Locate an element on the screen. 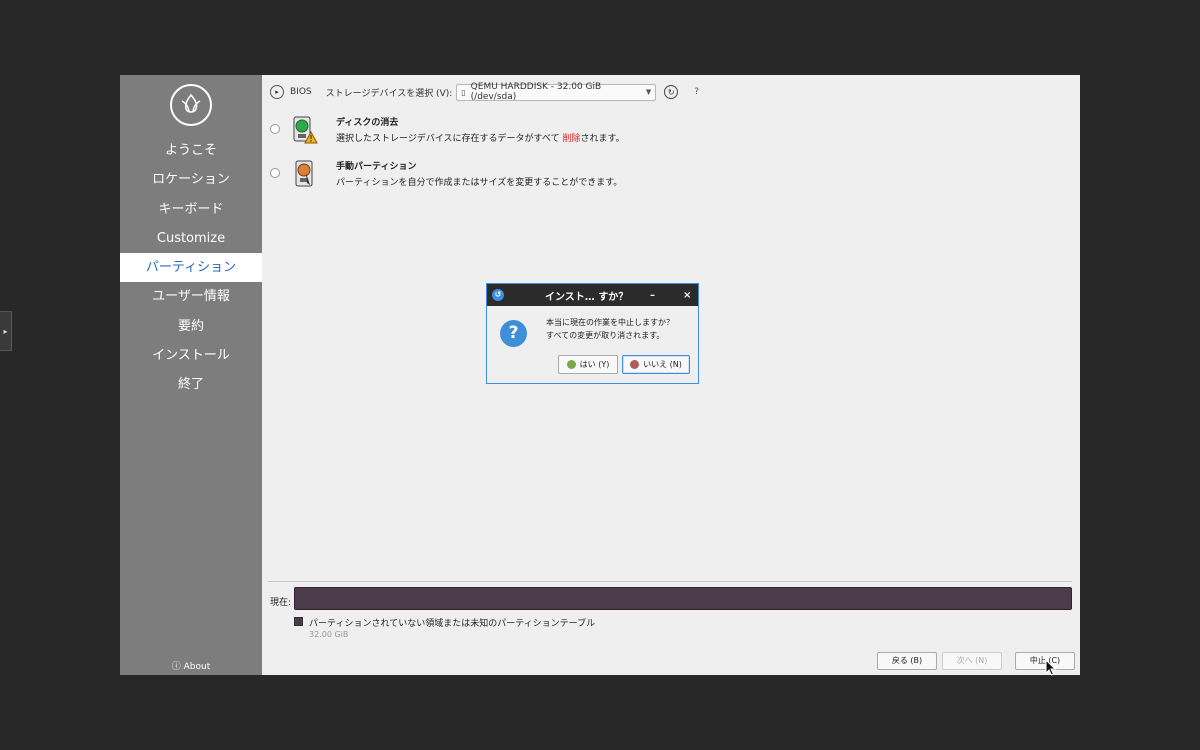 The height and width of the screenshot is (750, 1200). legend-size: 32.00 GiB is located at coordinates (329, 634).